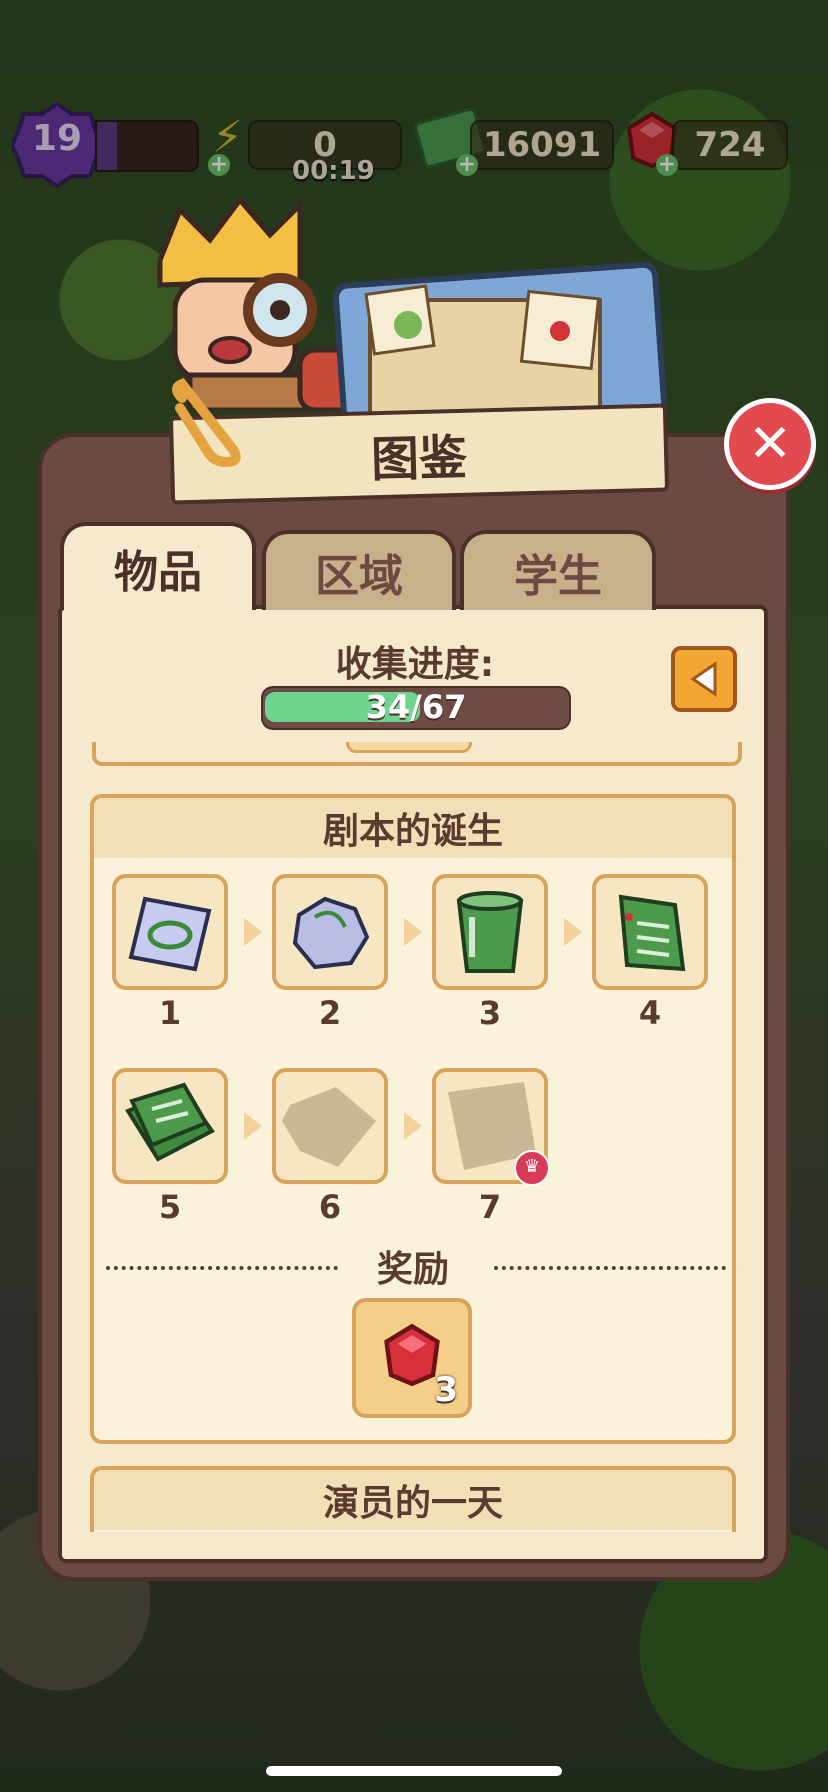  Describe the element at coordinates (330, 1013) in the screenshot. I see `item-number: 2` at that location.